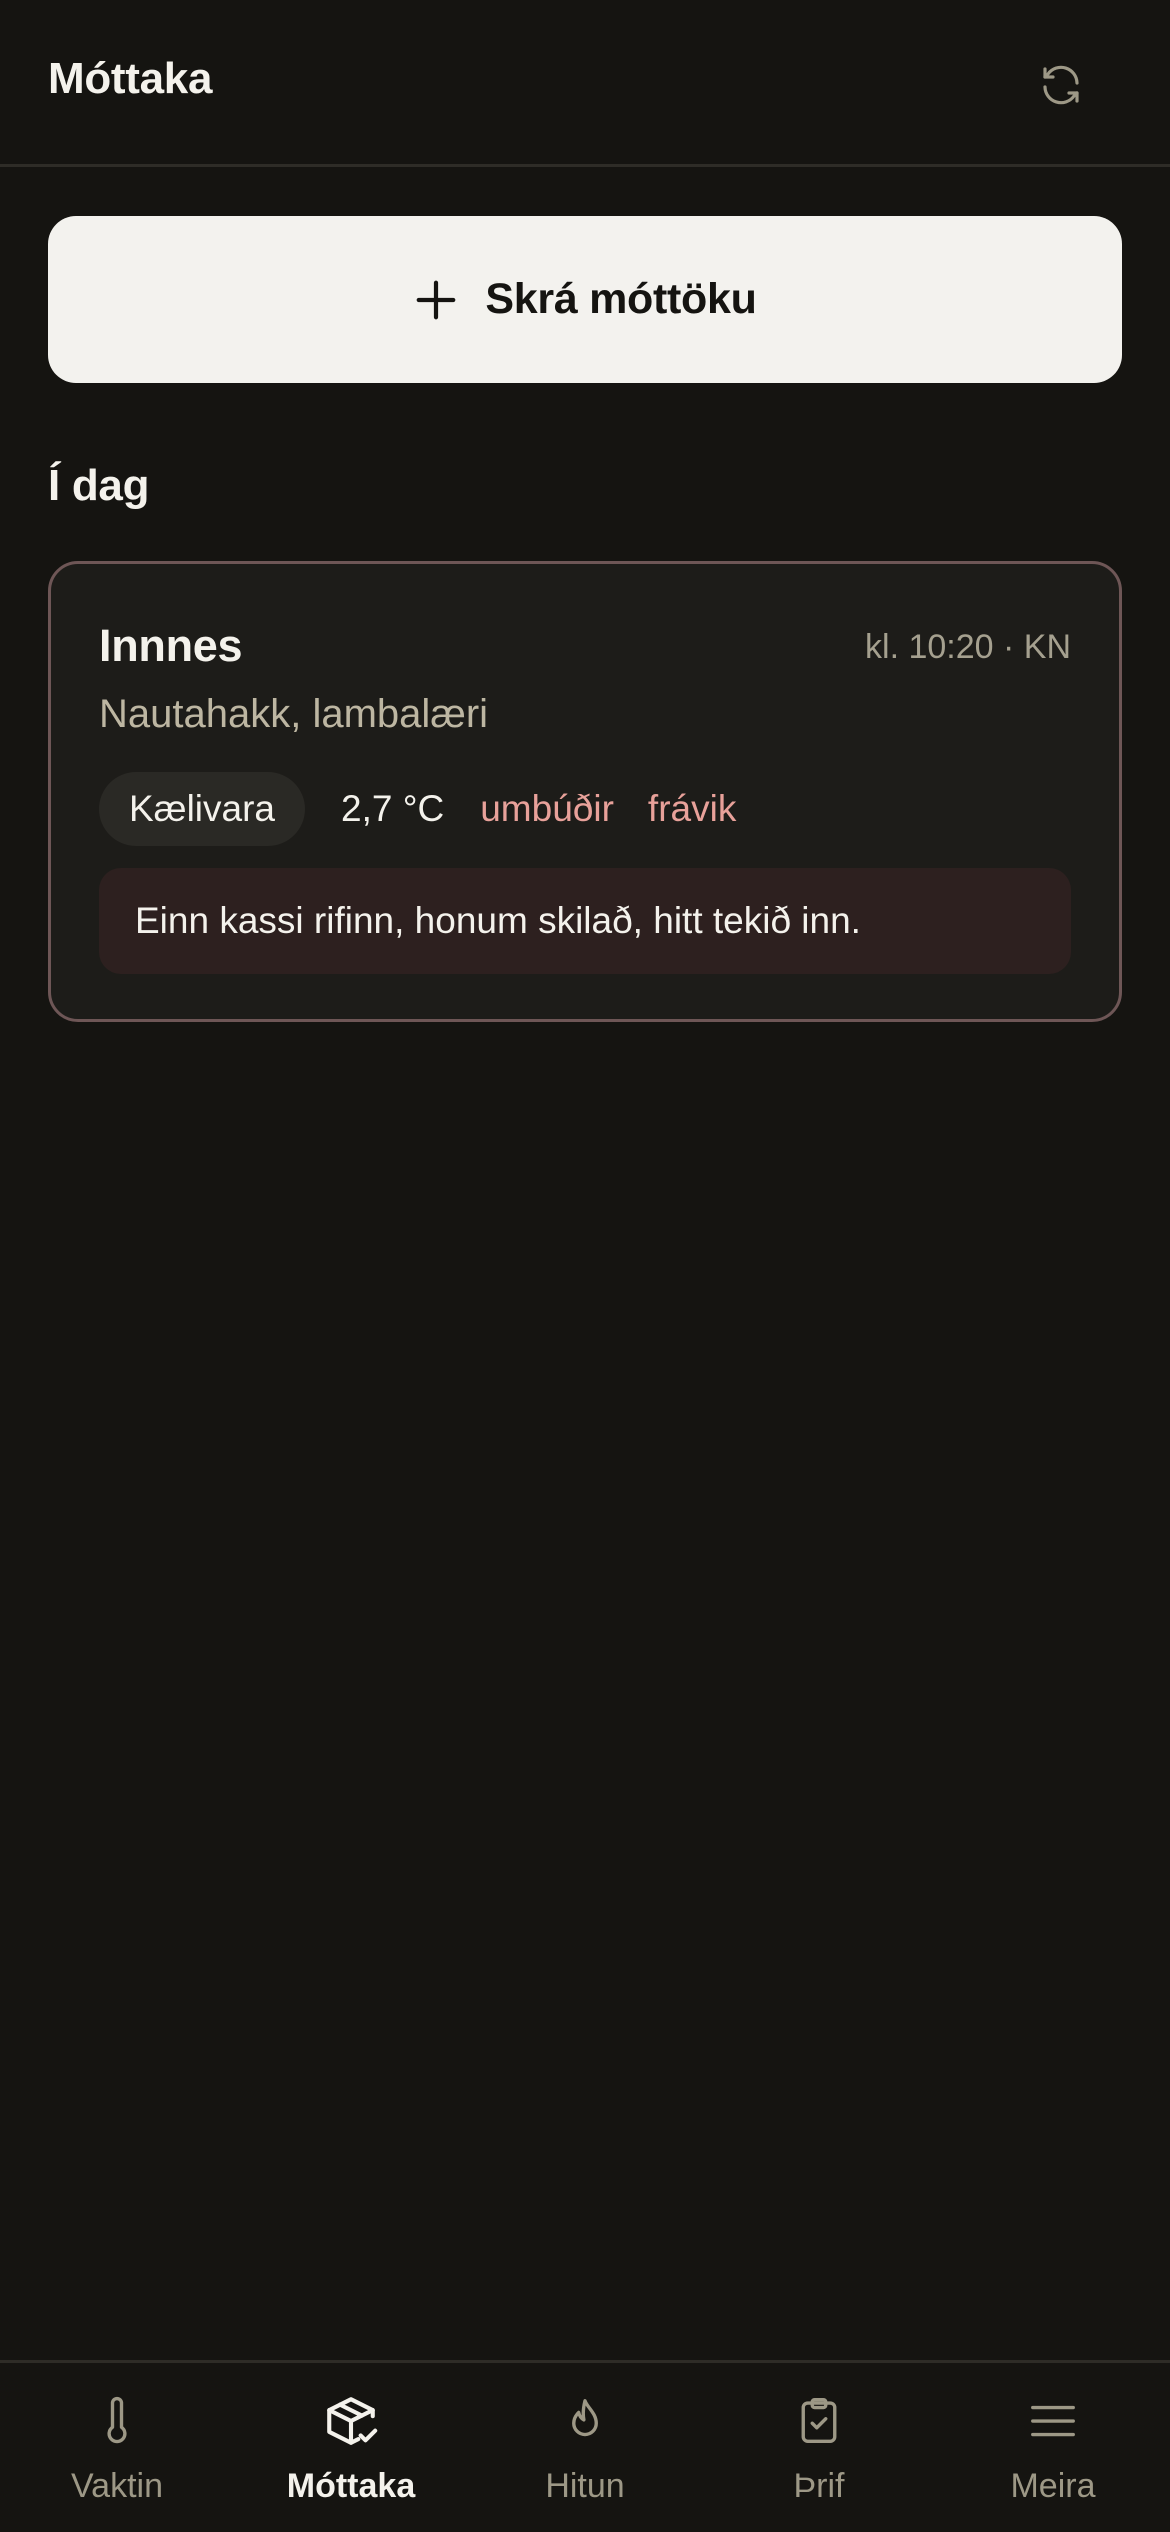 Image resolution: width=1170 pixels, height=2532 pixels. I want to click on plus-icon, so click(436, 299).